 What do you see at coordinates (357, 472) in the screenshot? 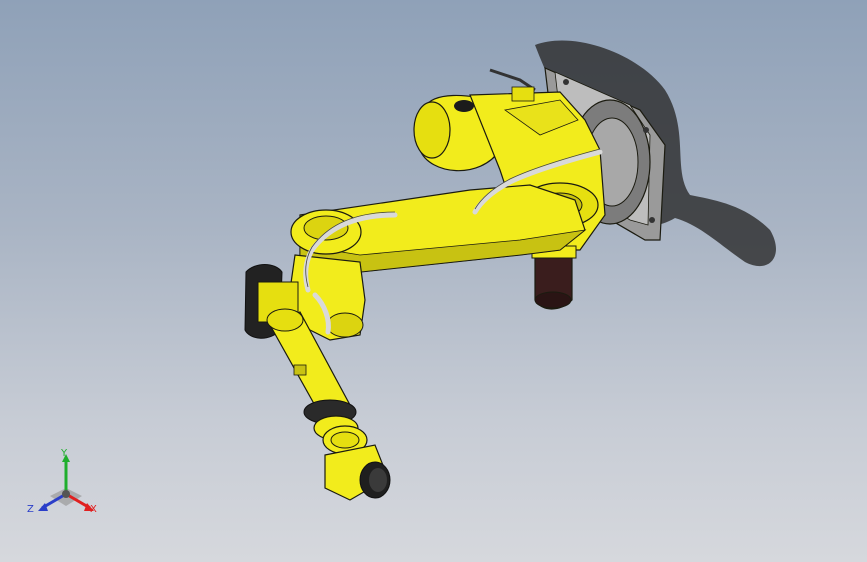
I see `end-effector-flange` at bounding box center [357, 472].